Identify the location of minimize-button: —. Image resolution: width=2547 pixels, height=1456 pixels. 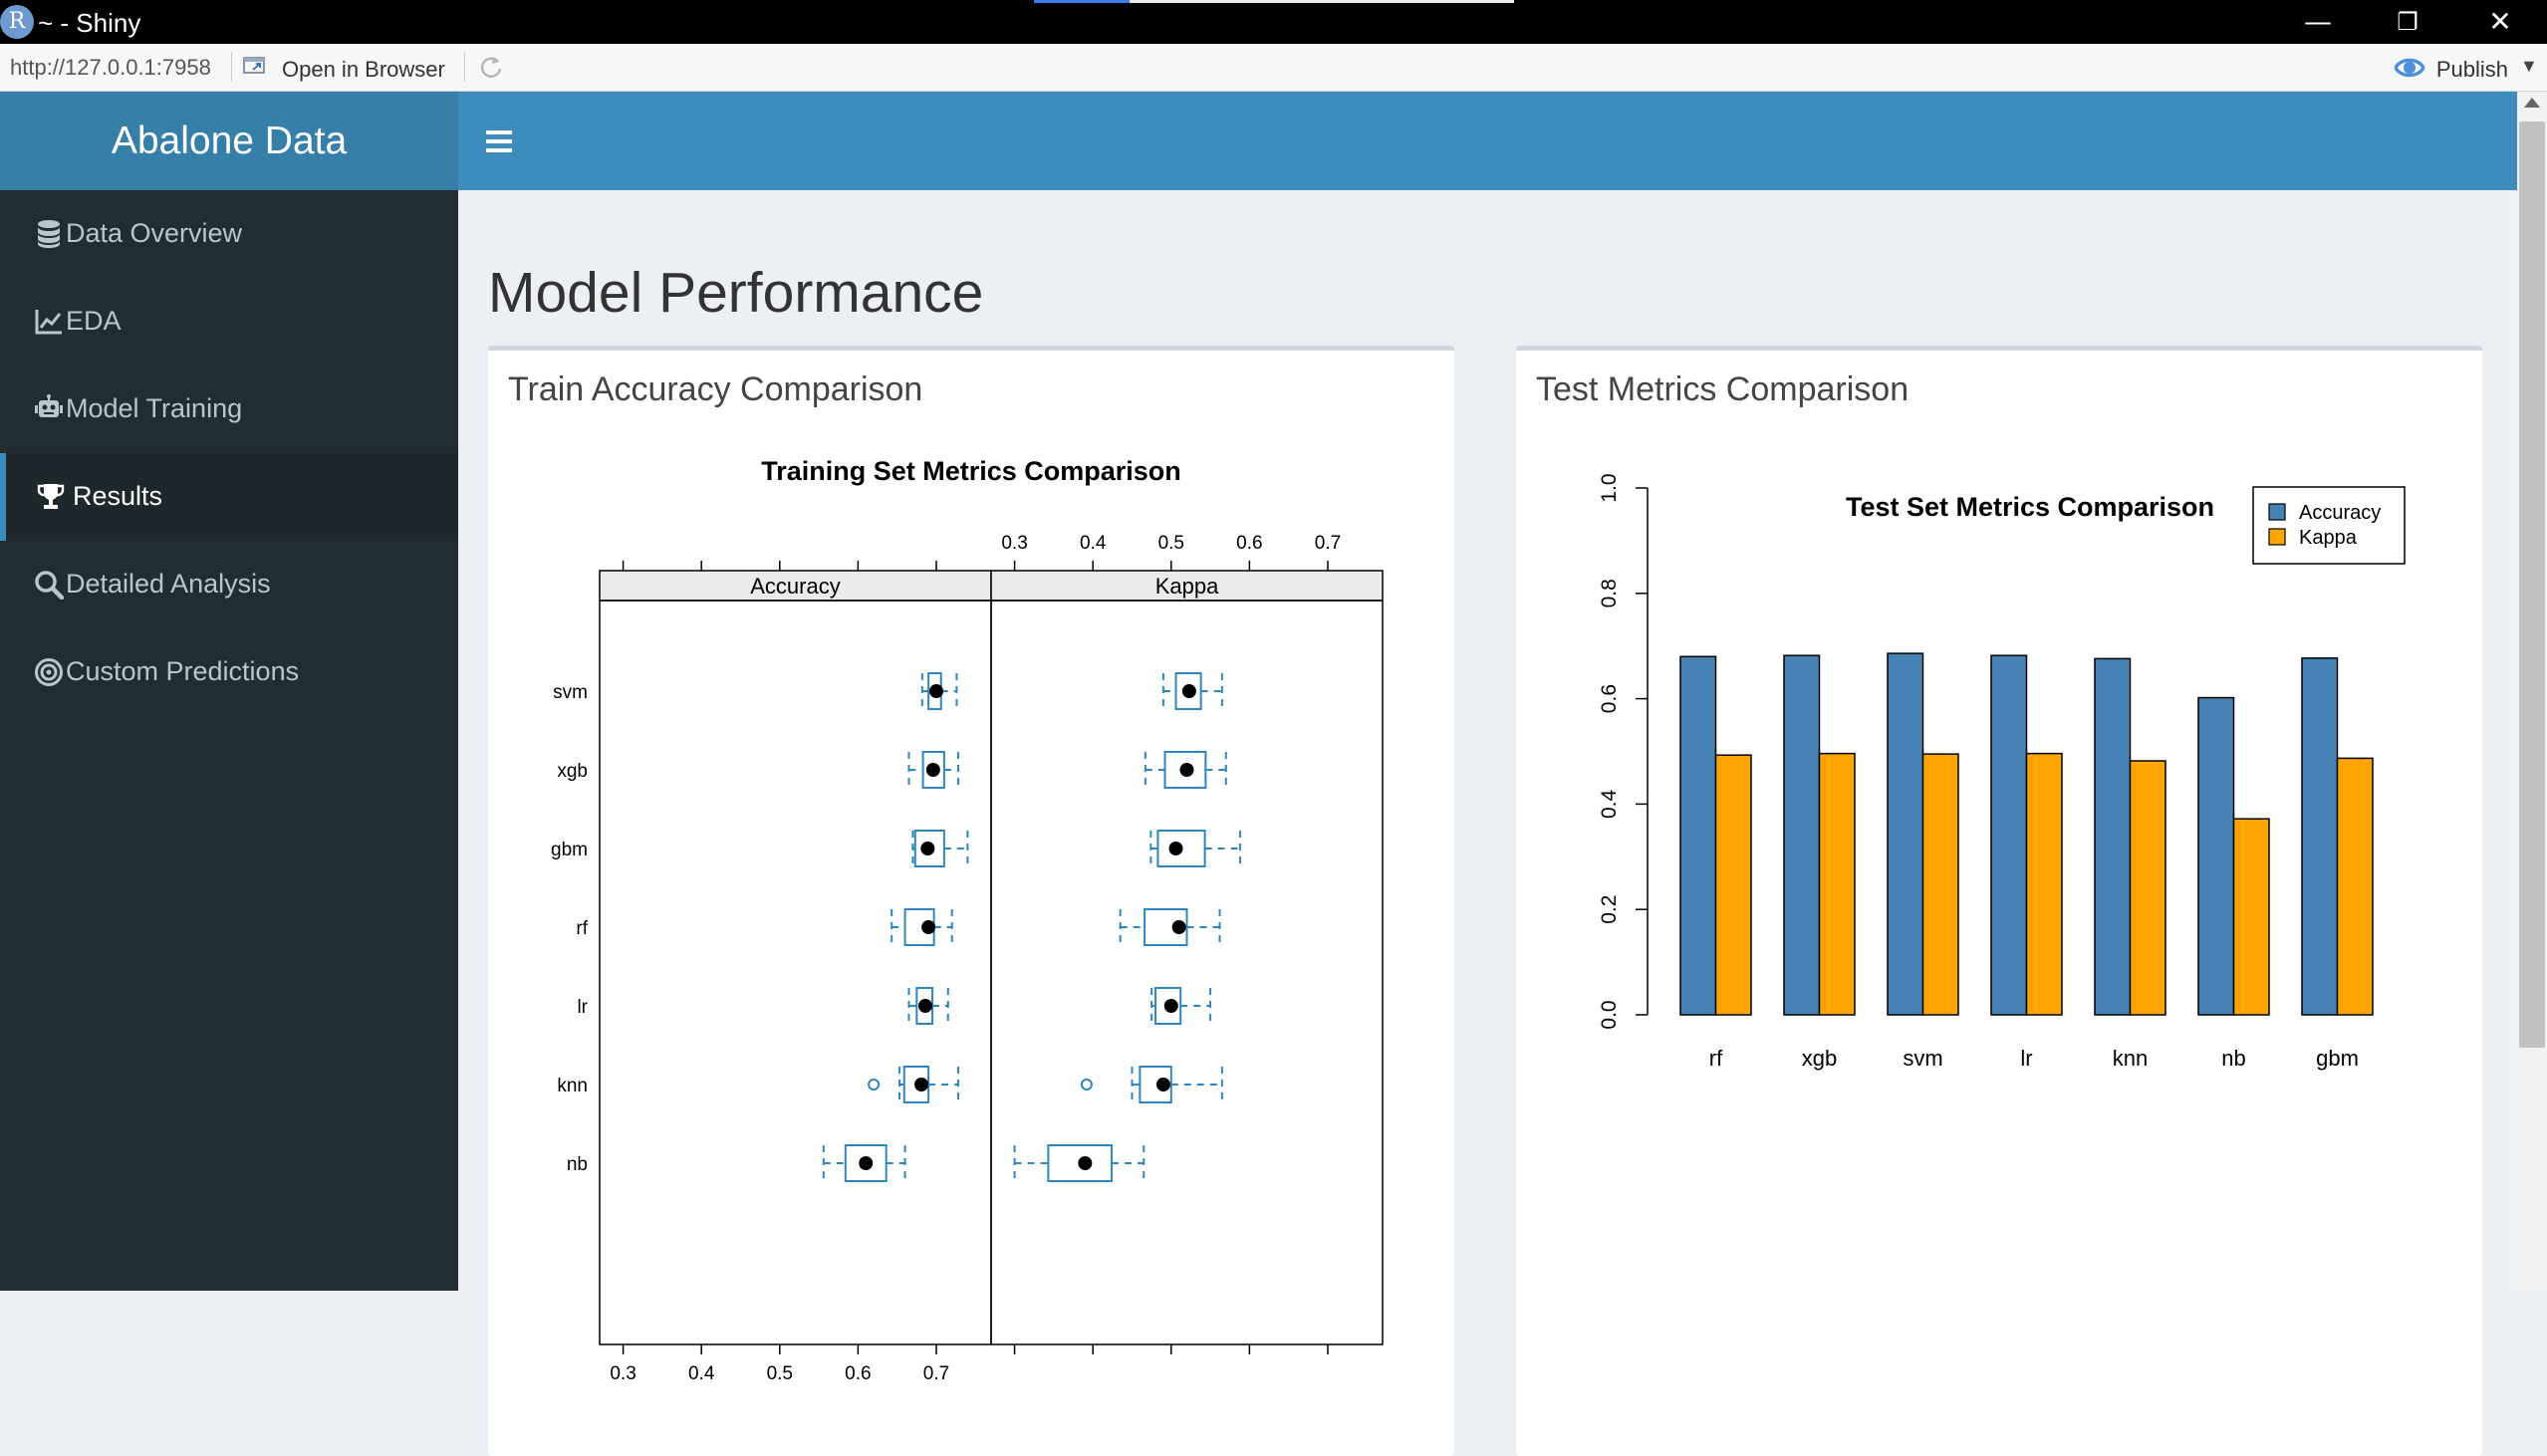
(2318, 22).